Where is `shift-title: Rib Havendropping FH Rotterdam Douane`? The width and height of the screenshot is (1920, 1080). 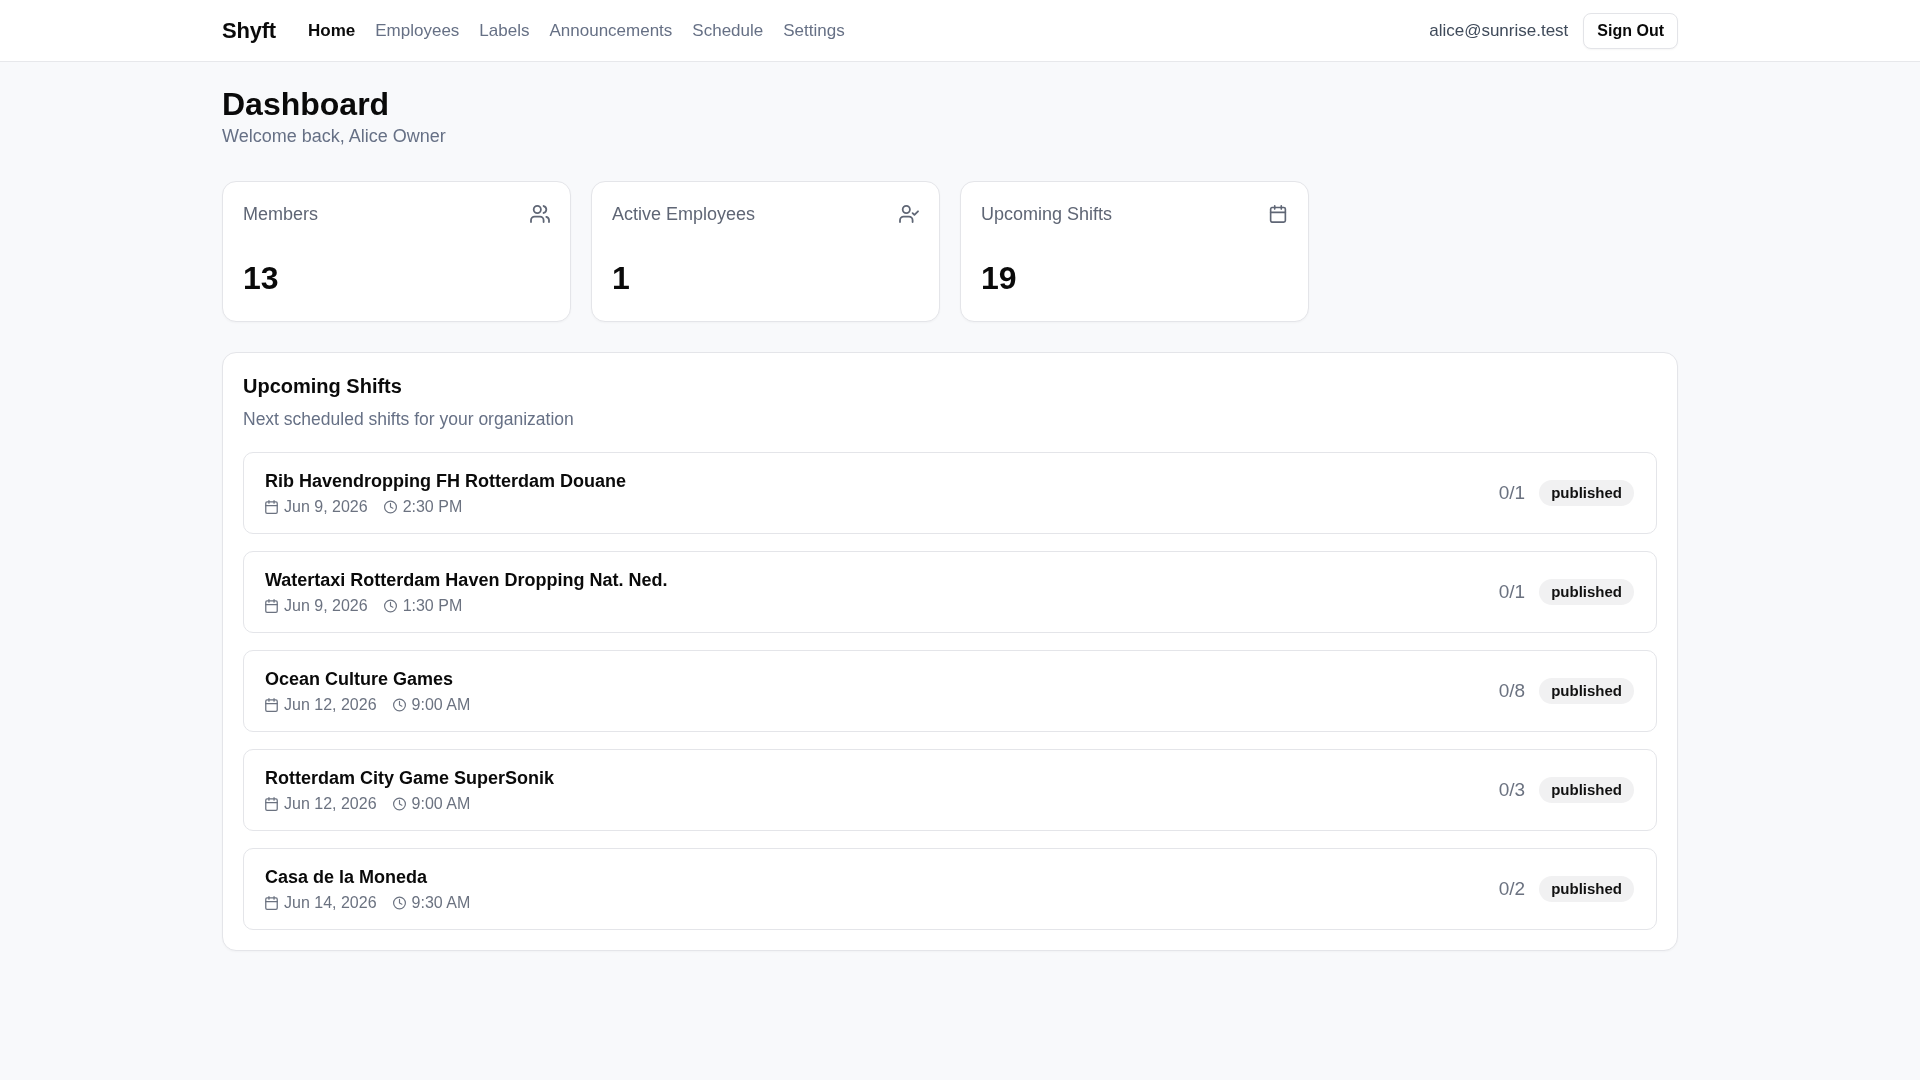 shift-title: Rib Havendropping FH Rotterdam Douane is located at coordinates (445, 481).